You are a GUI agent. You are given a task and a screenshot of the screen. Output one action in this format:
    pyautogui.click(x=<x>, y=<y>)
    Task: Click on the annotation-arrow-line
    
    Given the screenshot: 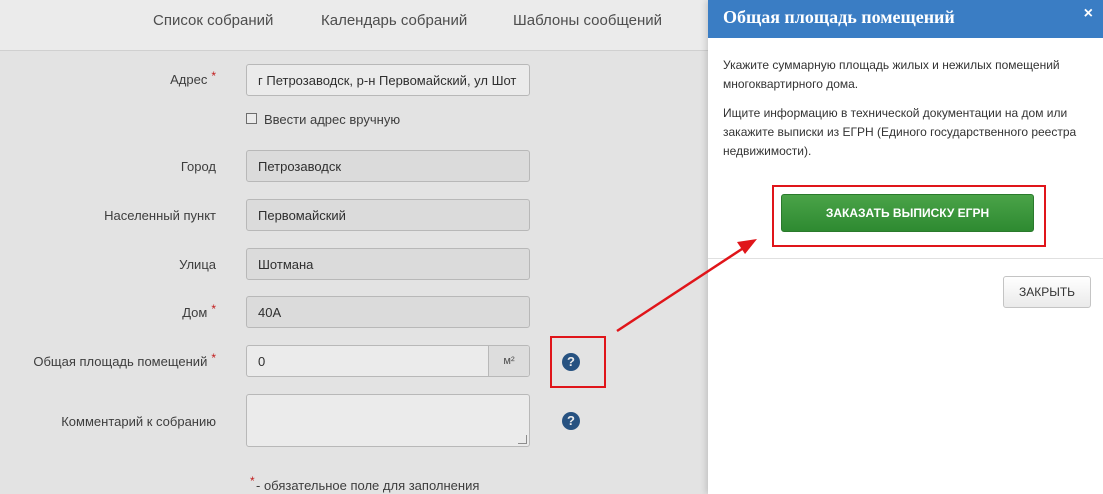 What is the action you would take?
    pyautogui.click(x=682, y=288)
    